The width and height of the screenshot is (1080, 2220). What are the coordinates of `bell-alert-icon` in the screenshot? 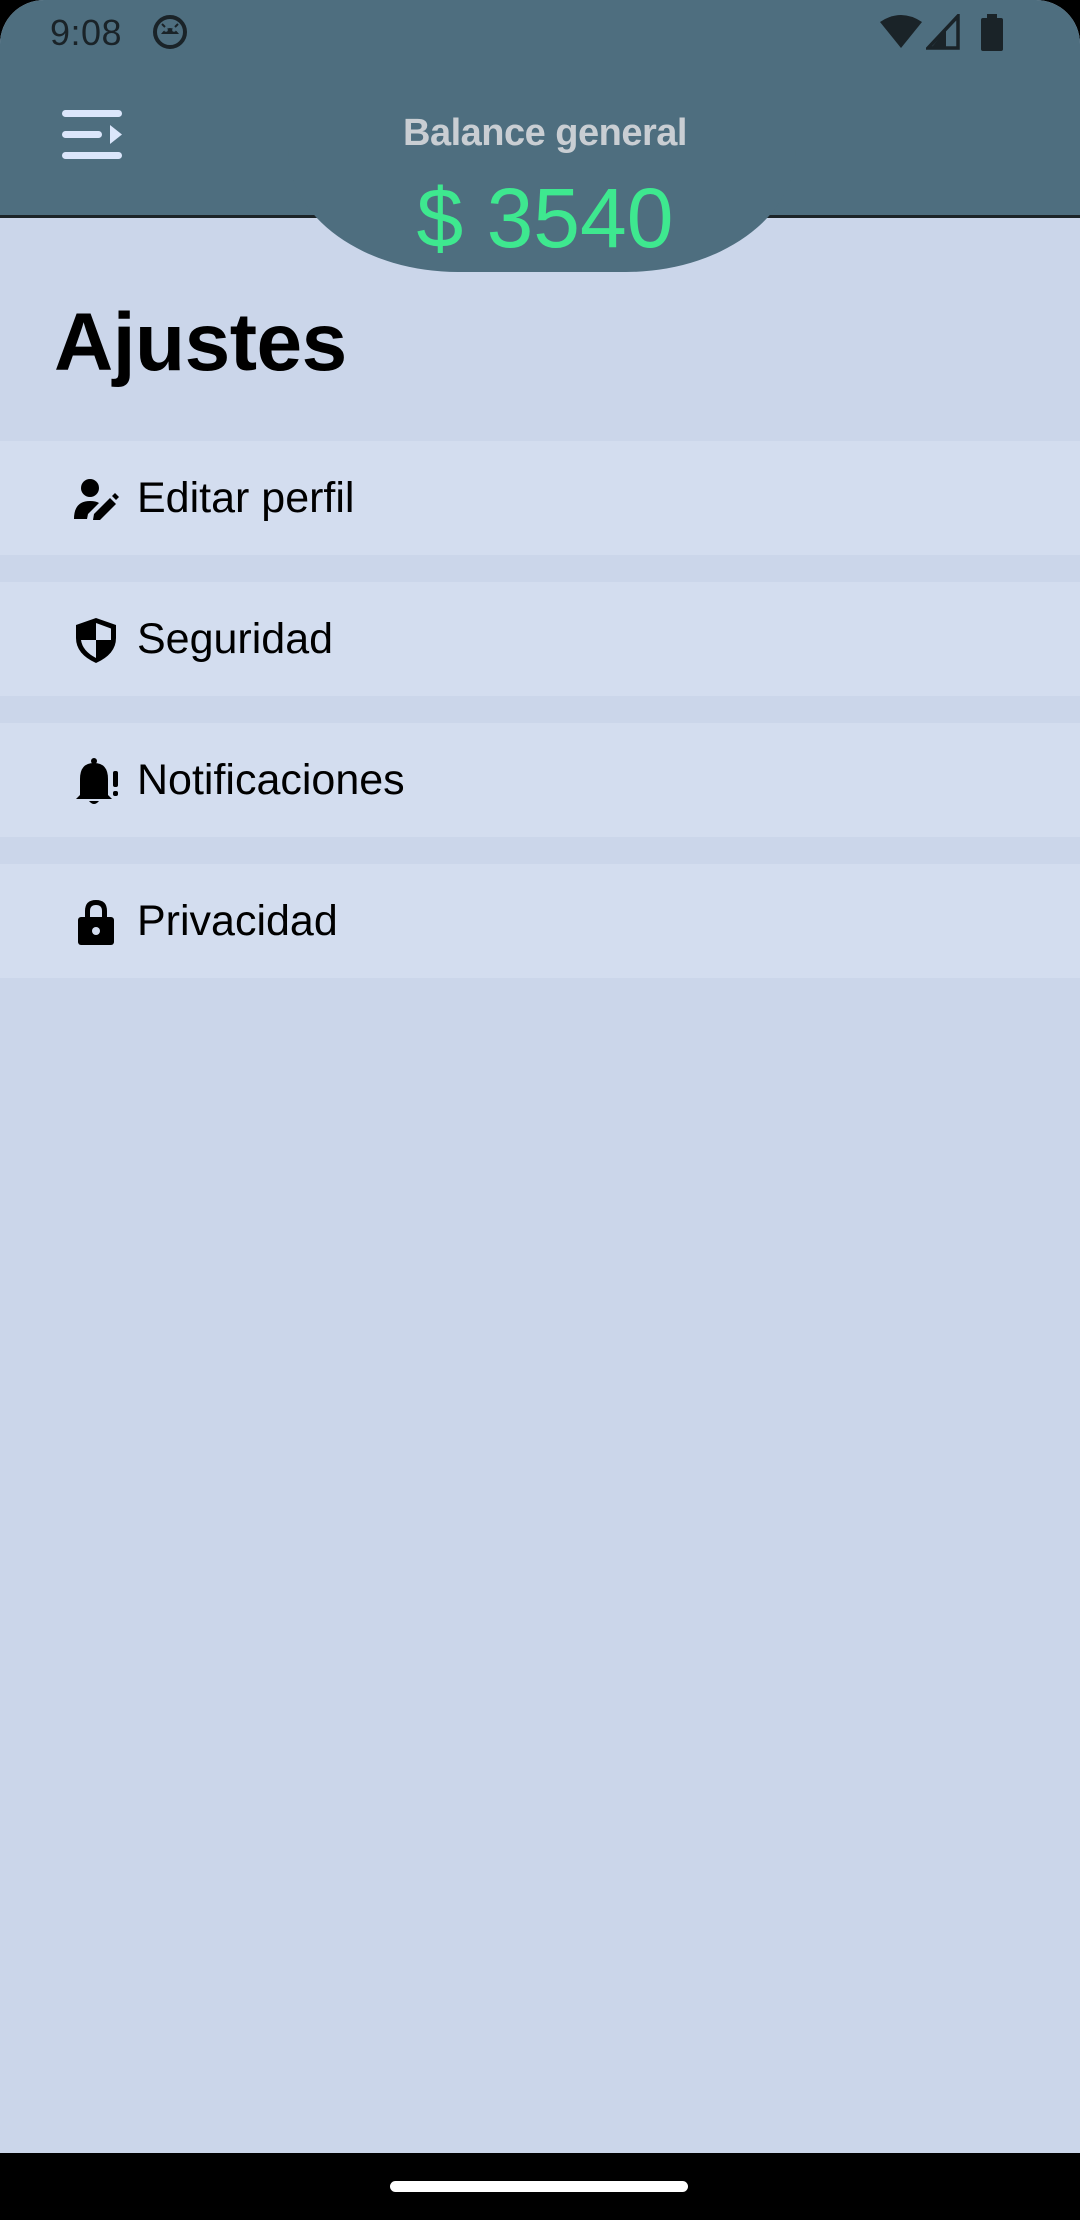 It's located at (96, 781).